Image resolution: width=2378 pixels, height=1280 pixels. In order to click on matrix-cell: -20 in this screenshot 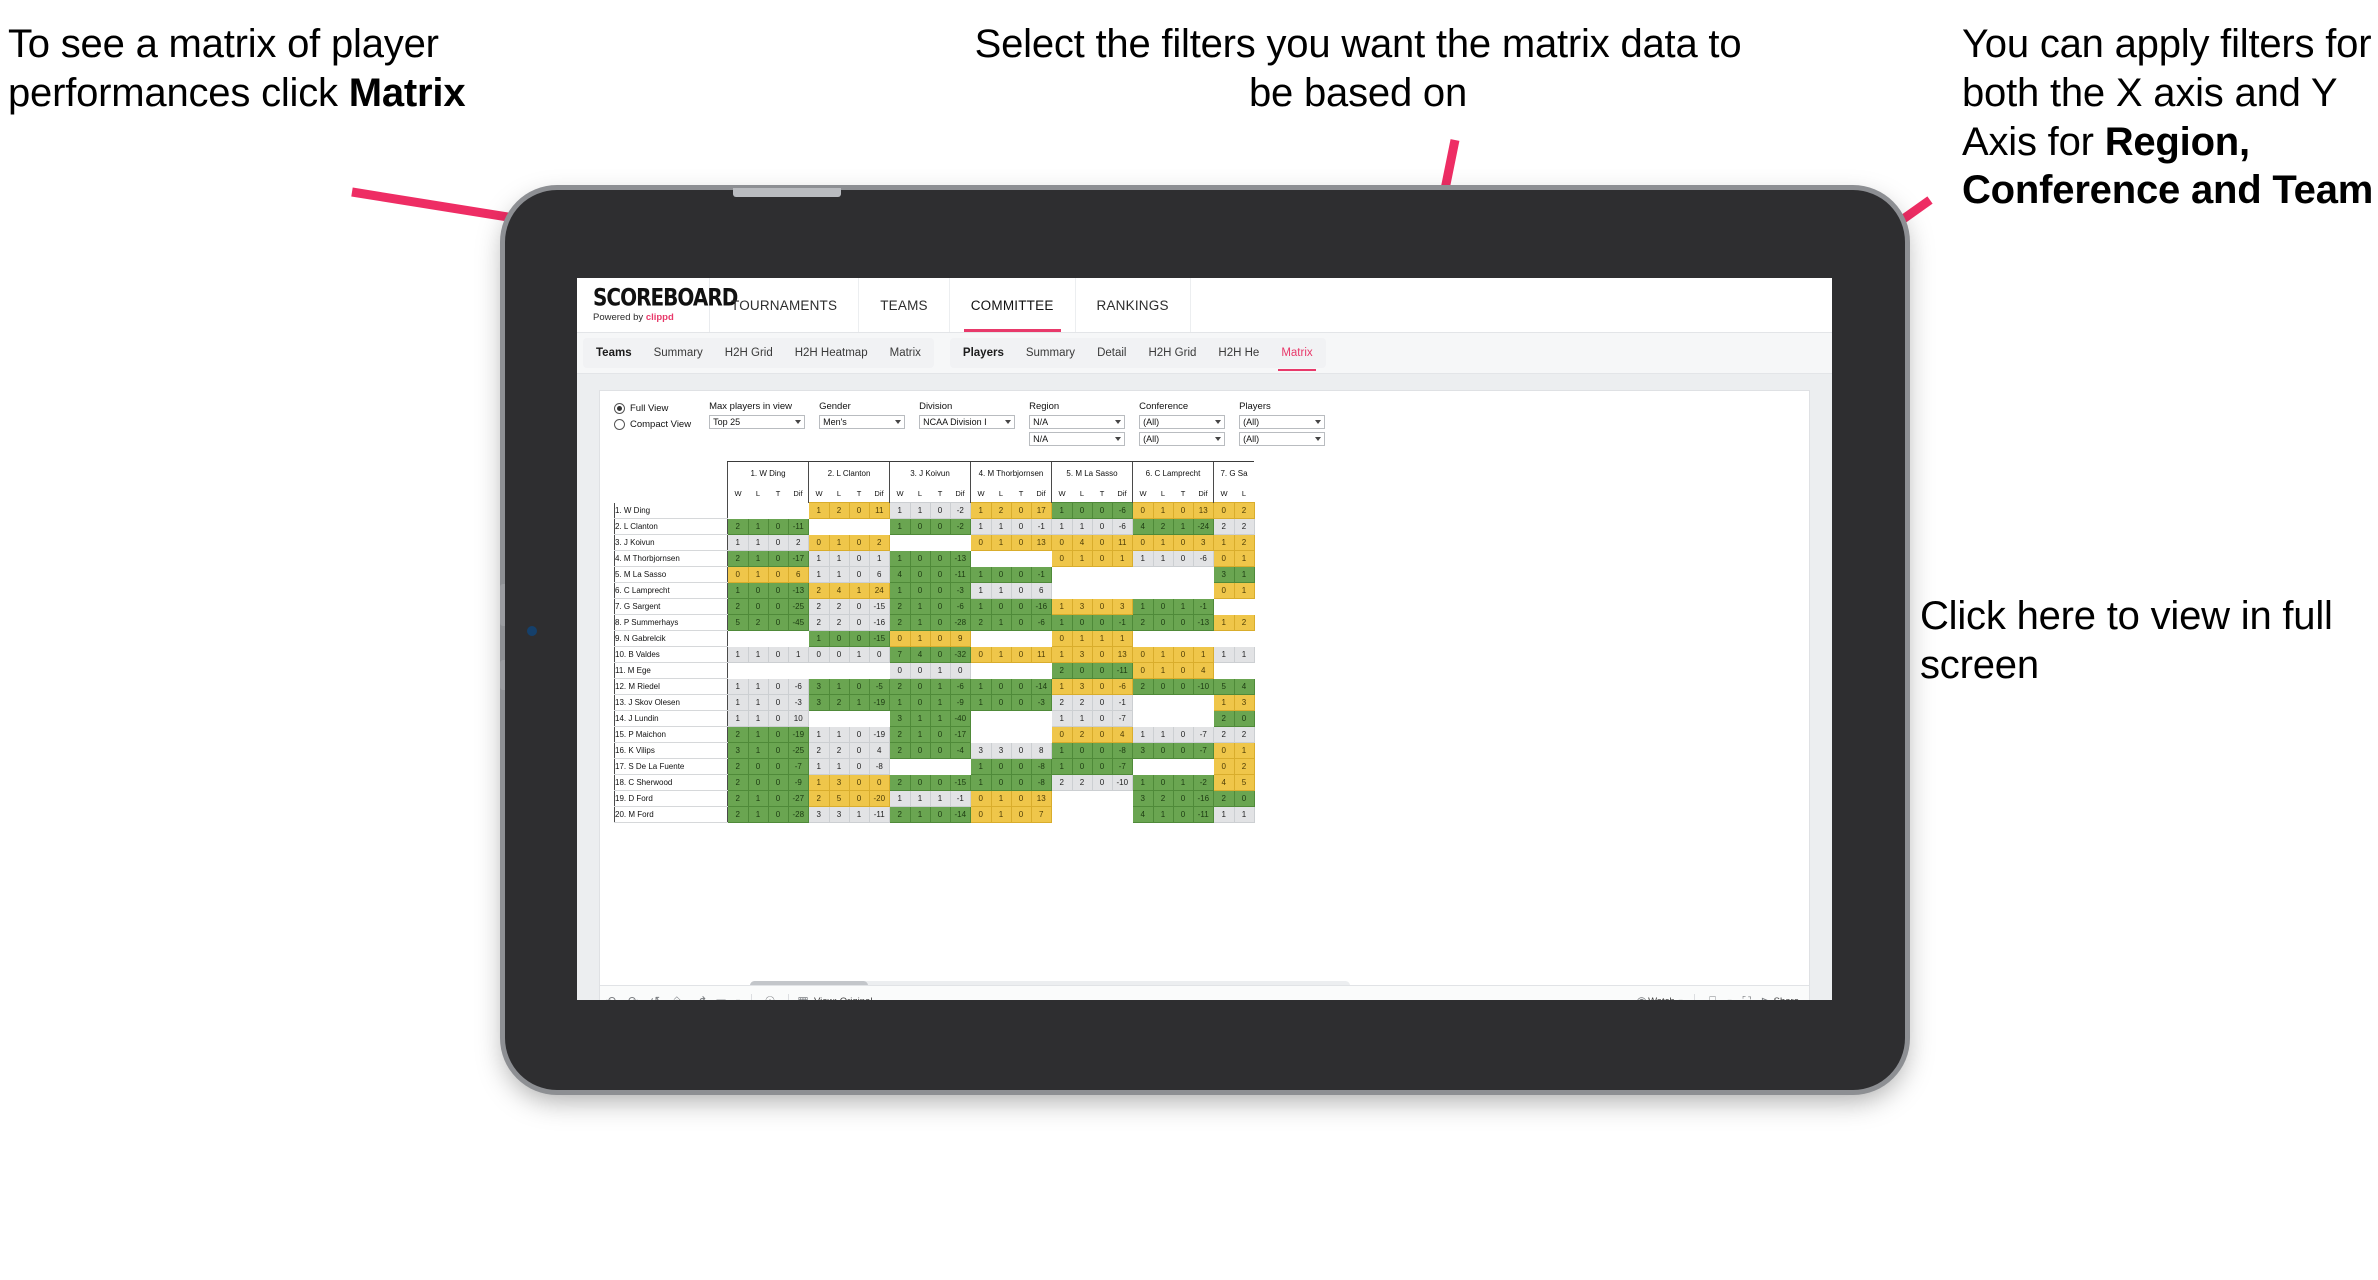, I will do `click(879, 798)`.